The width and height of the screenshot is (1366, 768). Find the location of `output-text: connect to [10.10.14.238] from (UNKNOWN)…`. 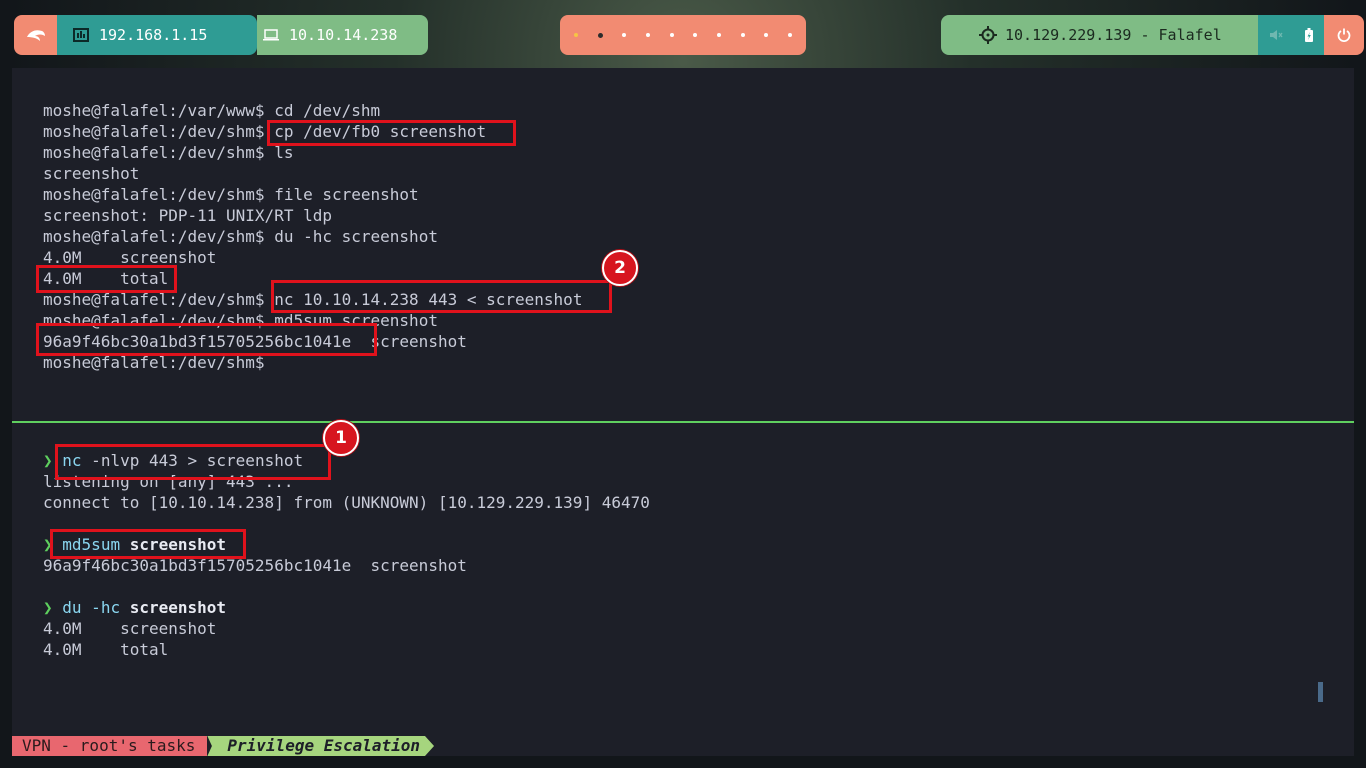

output-text: connect to [10.10.14.238] from (UNKNOWN)… is located at coordinates (346, 502).